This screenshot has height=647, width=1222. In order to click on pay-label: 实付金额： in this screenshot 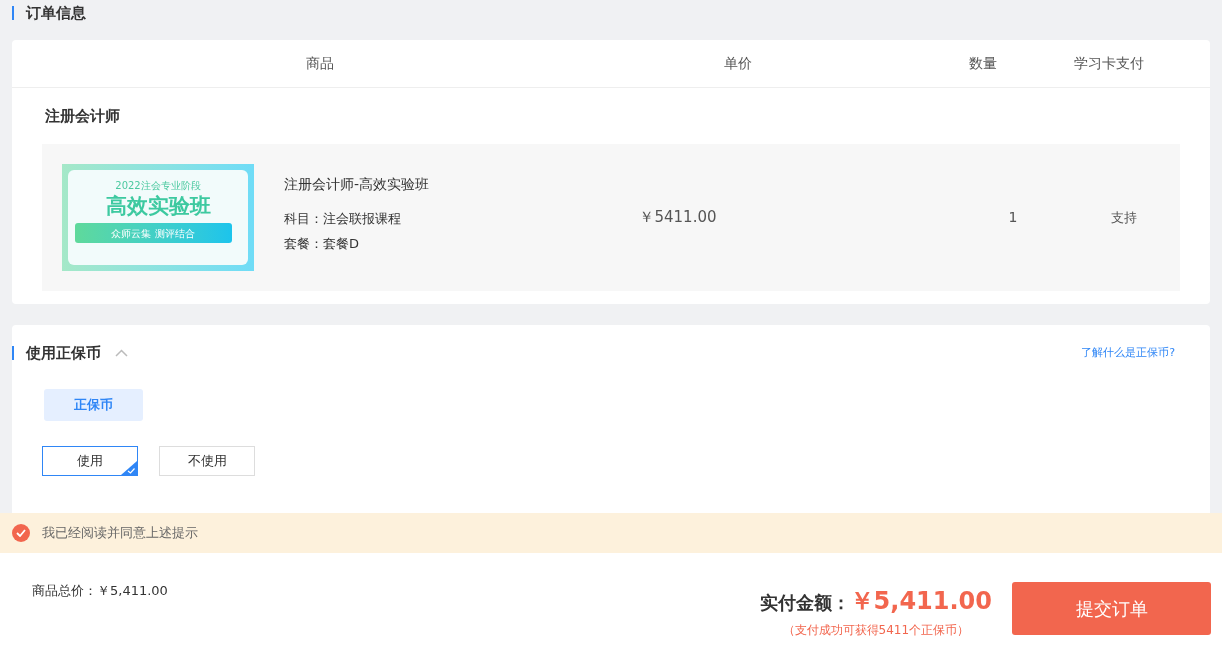, I will do `click(804, 603)`.